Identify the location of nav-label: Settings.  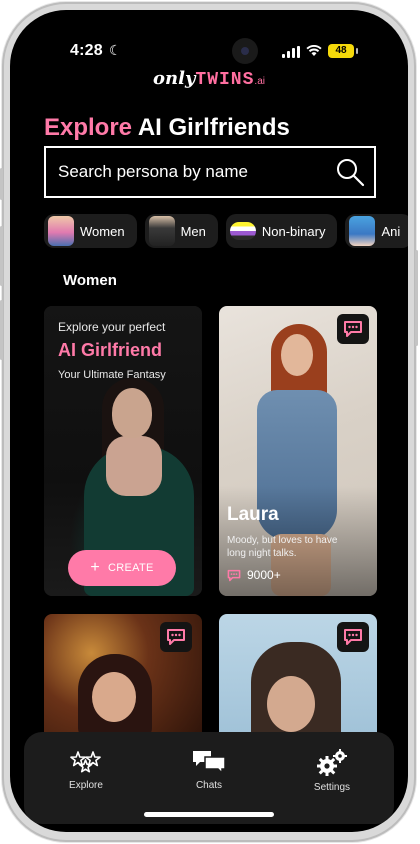
(332, 787).